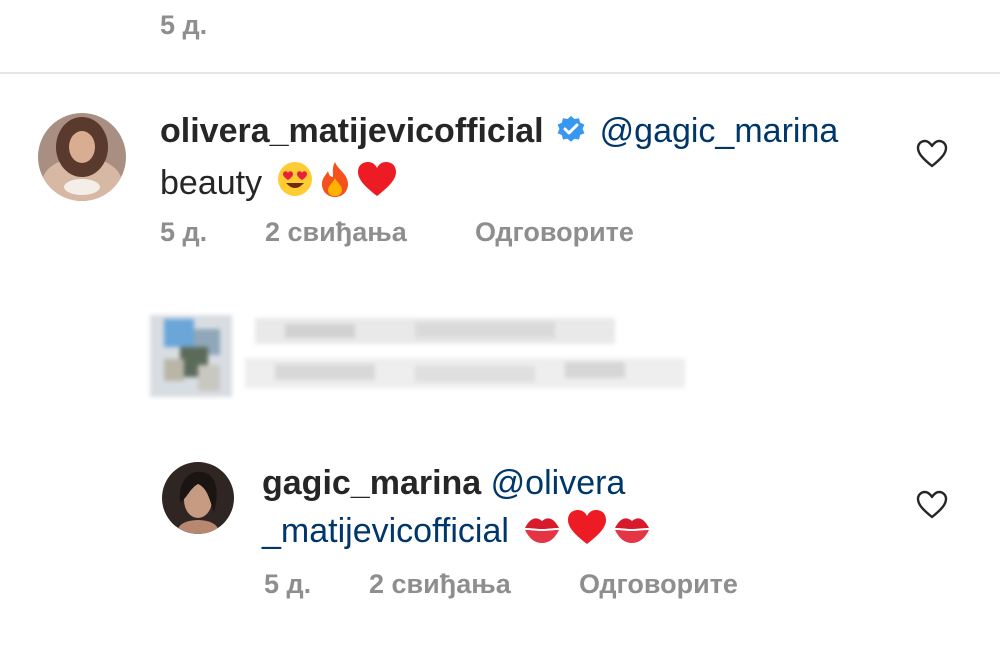 This screenshot has width=1000, height=648. Describe the element at coordinates (288, 584) in the screenshot. I see `reply-time: 5 д.` at that location.